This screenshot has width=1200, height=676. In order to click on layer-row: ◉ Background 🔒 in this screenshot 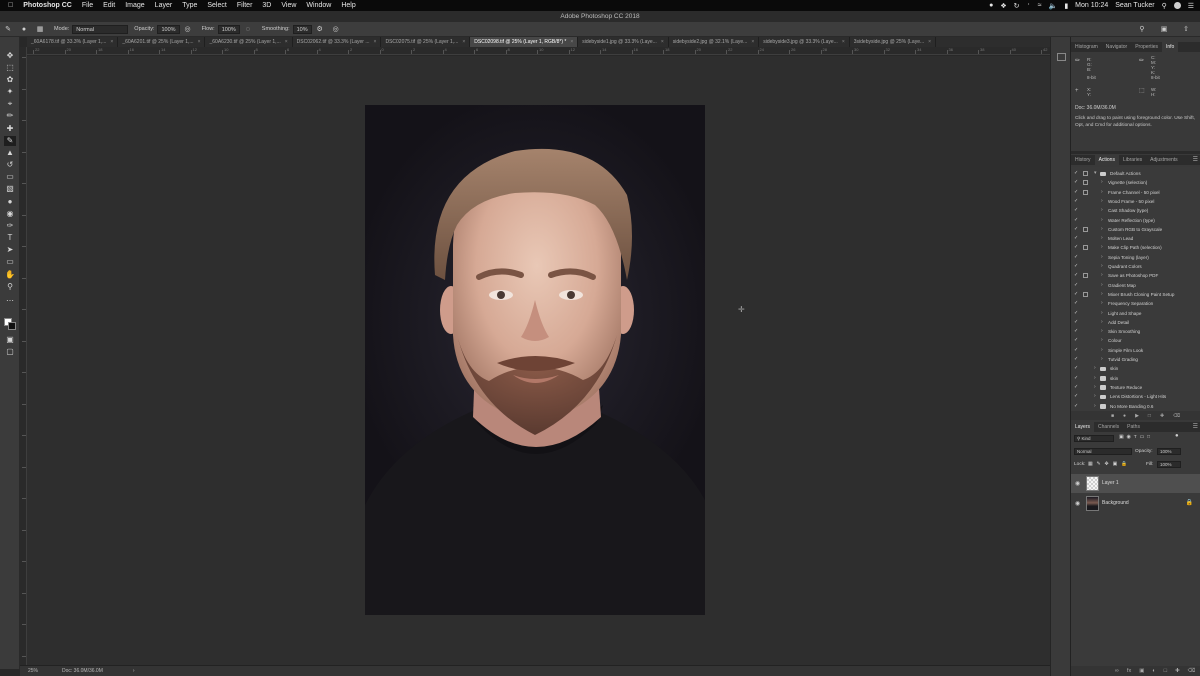, I will do `click(1135, 503)`.